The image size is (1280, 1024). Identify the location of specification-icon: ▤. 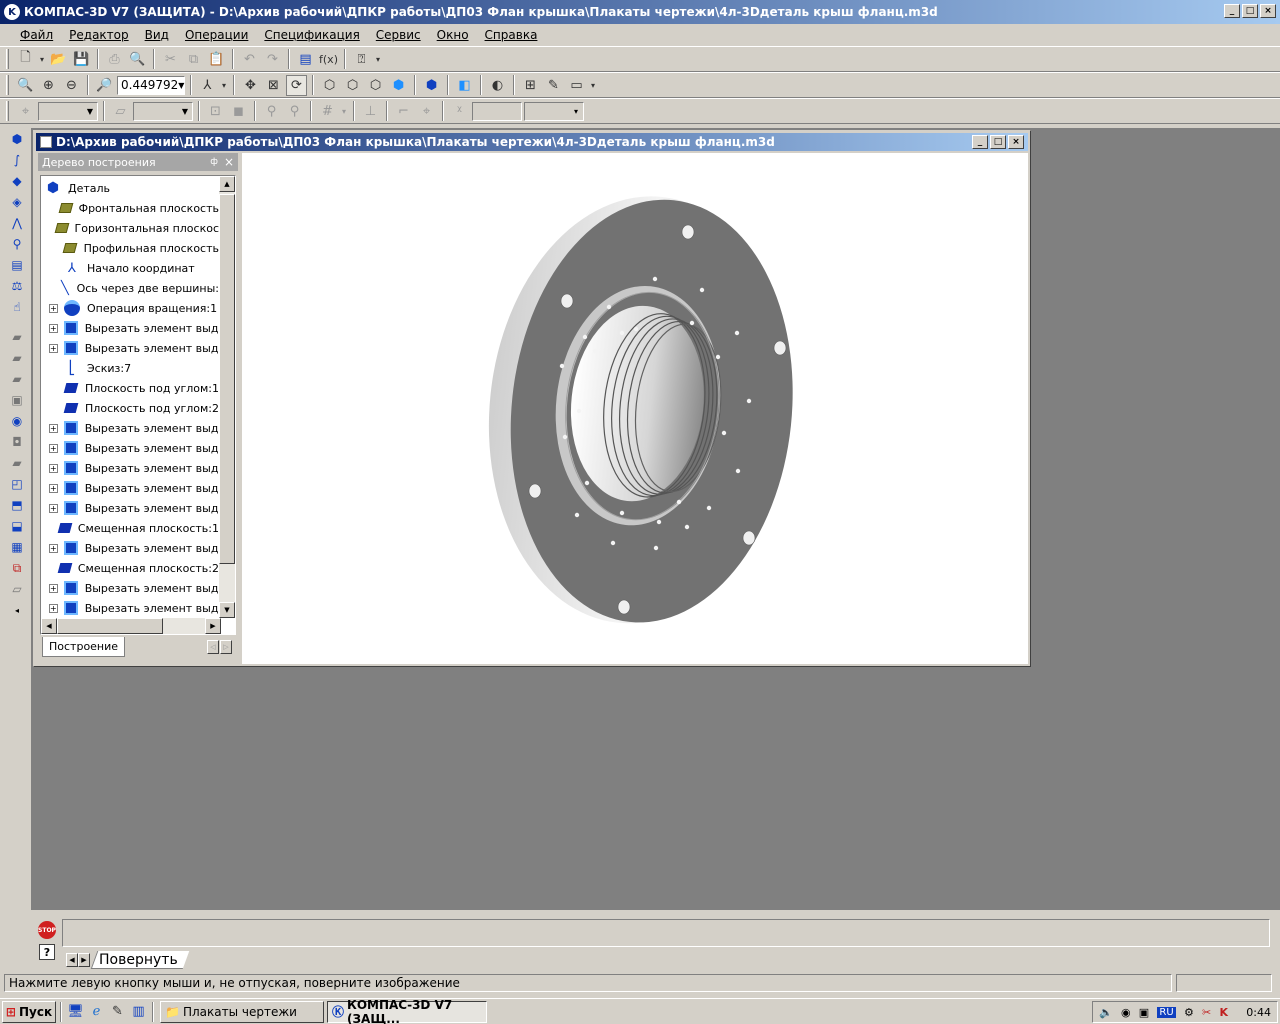
(17, 265).